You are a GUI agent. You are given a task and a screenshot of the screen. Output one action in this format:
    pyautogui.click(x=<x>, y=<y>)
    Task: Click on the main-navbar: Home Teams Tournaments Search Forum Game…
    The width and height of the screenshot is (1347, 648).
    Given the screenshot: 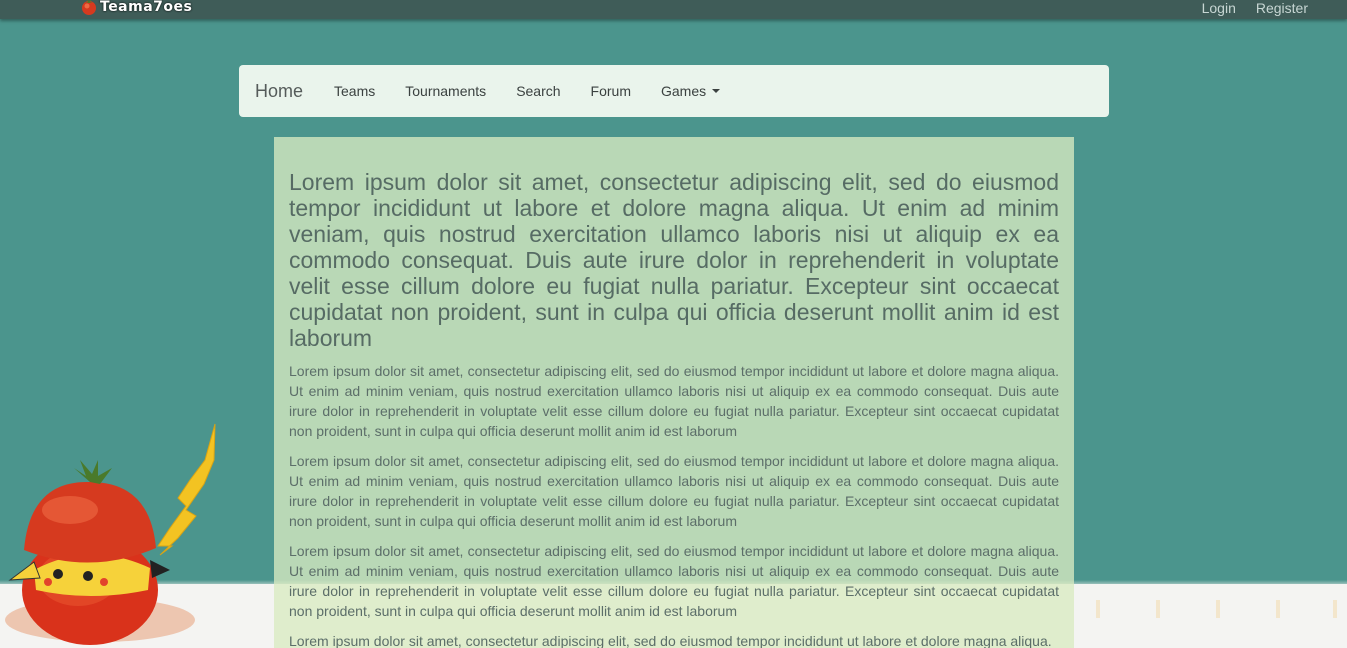 What is the action you would take?
    pyautogui.click(x=674, y=91)
    